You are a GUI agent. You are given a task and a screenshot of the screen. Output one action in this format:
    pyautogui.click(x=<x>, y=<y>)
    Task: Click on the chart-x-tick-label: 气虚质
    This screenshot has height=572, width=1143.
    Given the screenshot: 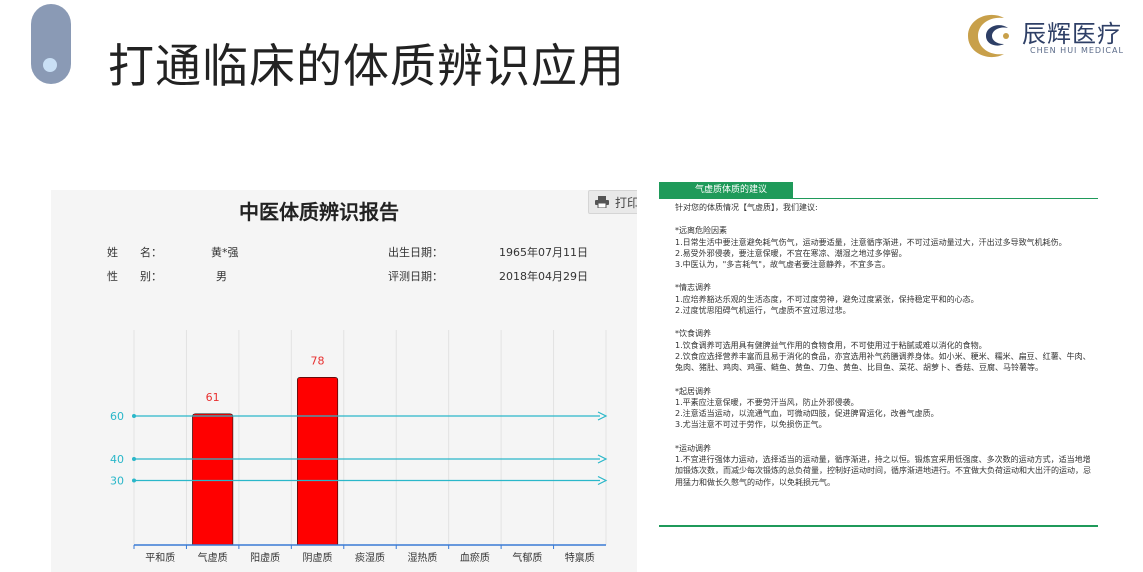 What is the action you would take?
    pyautogui.click(x=213, y=557)
    